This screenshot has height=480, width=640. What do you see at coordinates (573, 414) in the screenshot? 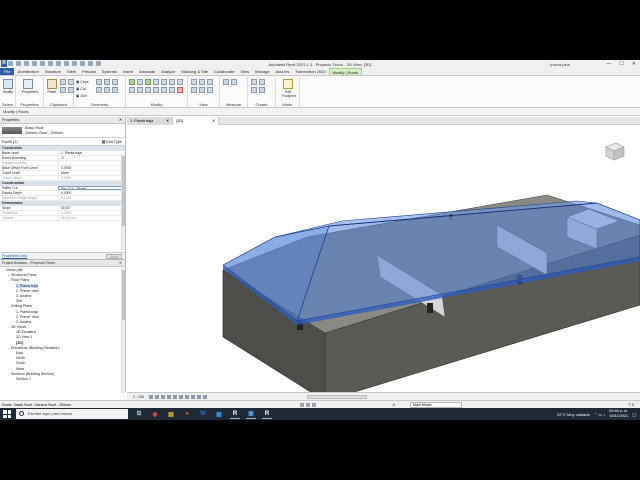
I see `weather-widget: 22°C Muy nublado` at bounding box center [573, 414].